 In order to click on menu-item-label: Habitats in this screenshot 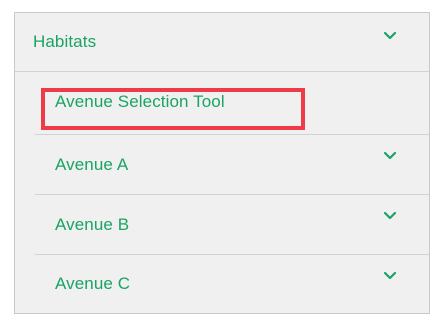, I will do `click(65, 41)`.